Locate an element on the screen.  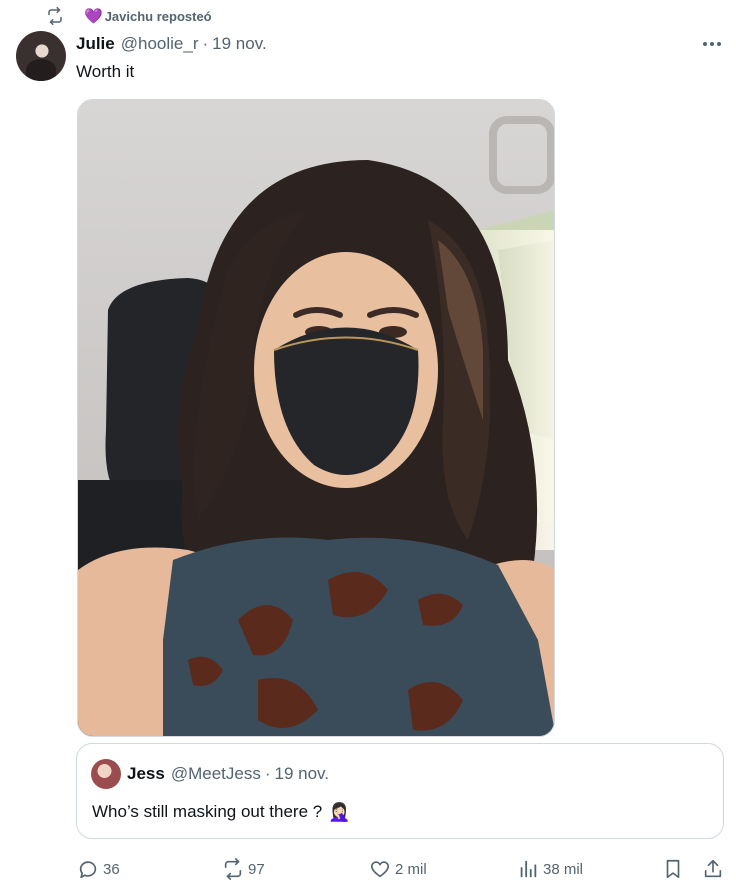
quote-avatar is located at coordinates (106, 774).